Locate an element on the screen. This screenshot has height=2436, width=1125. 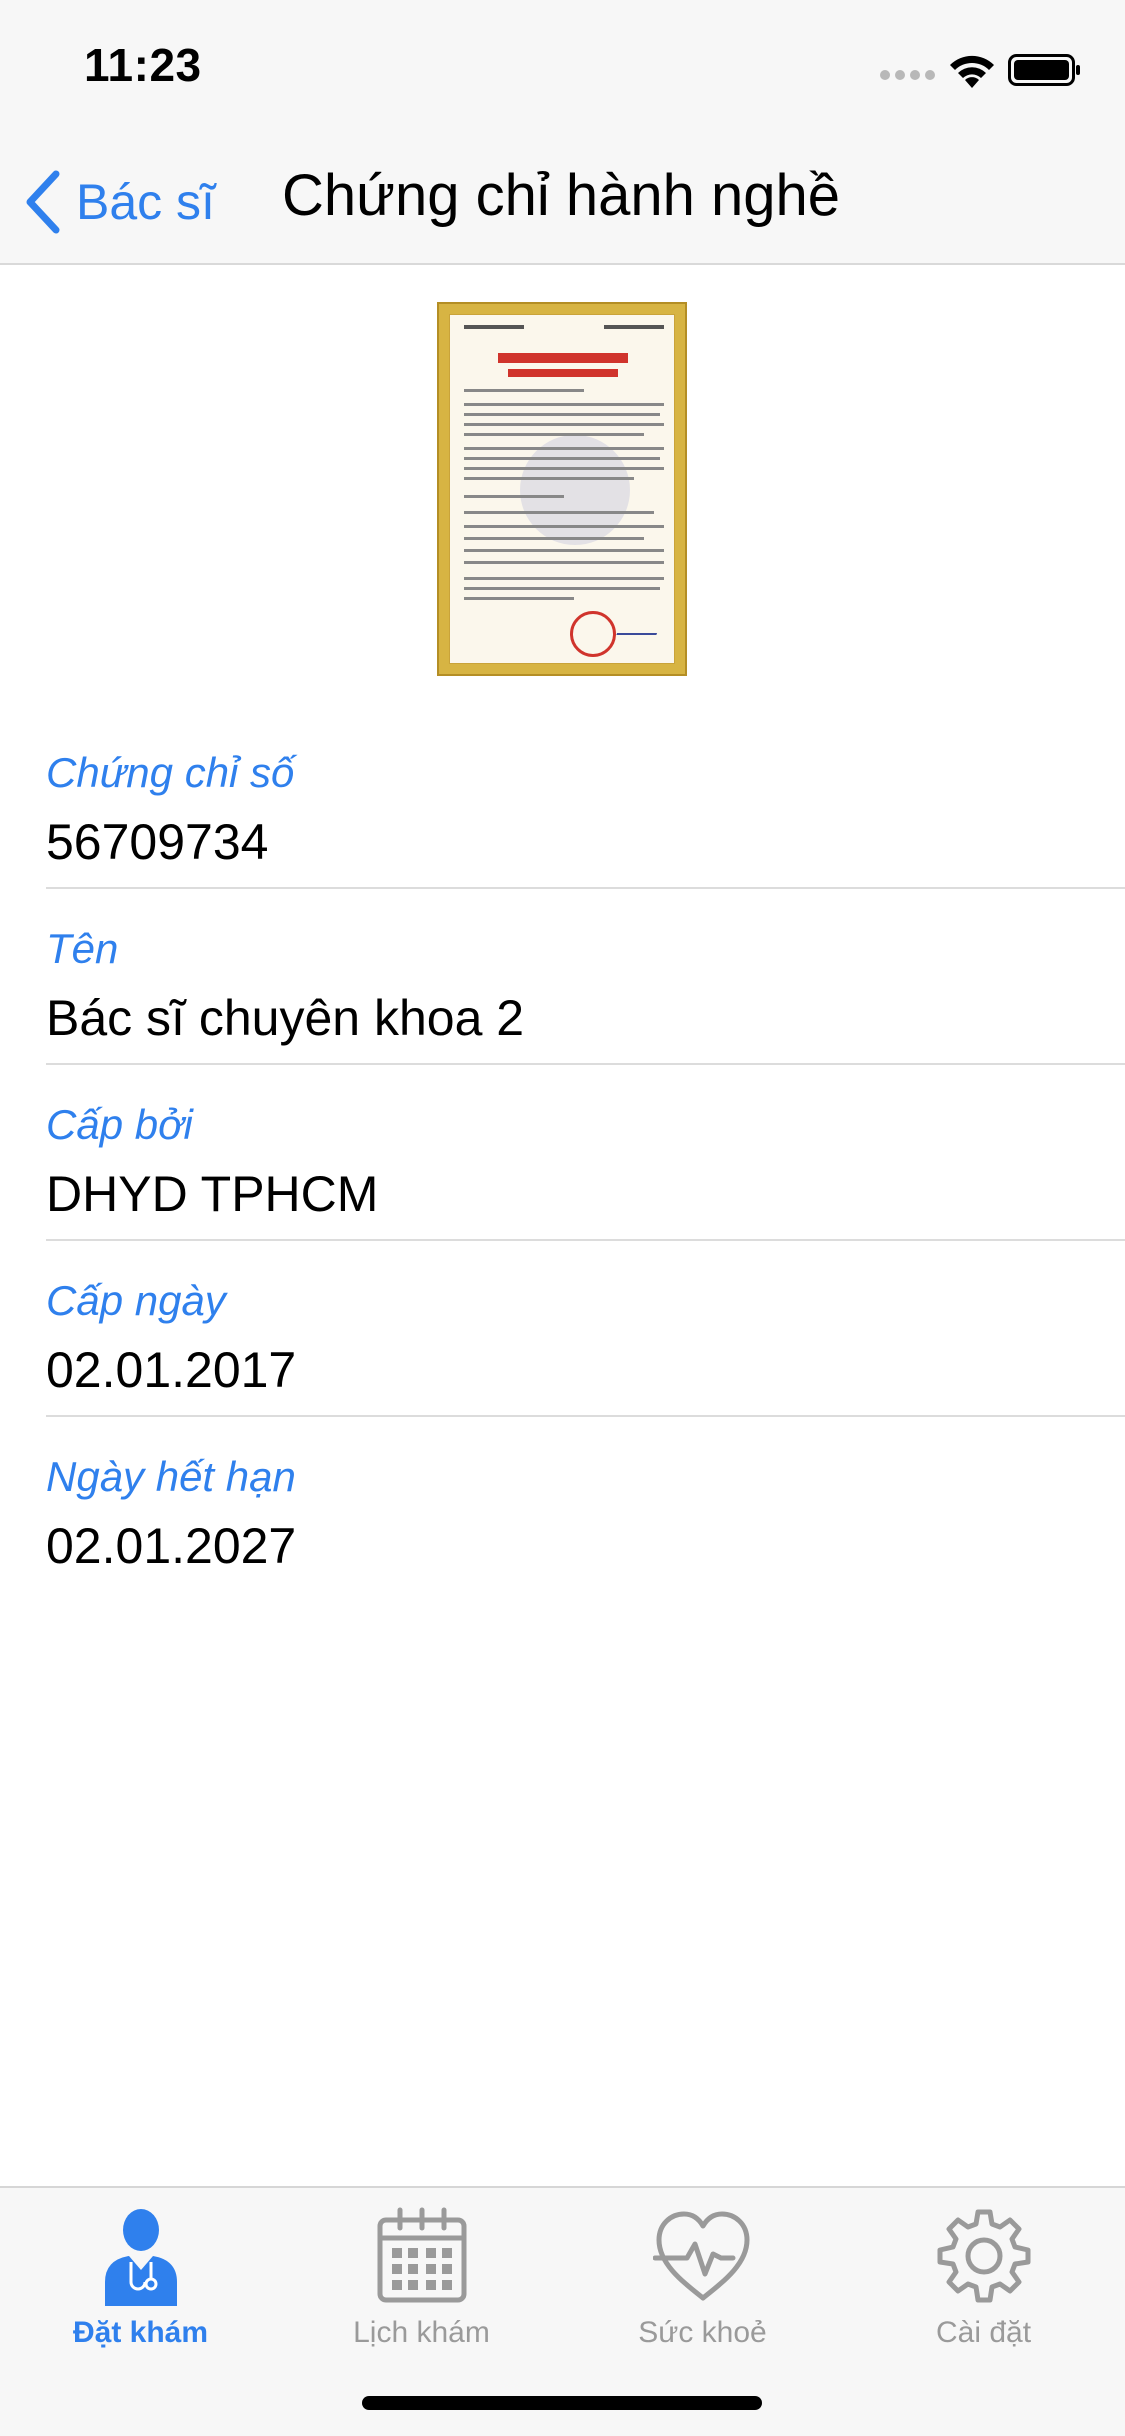
field-issue-date: Cấp ngày 02.01.2017 is located at coordinates (585, 1329).